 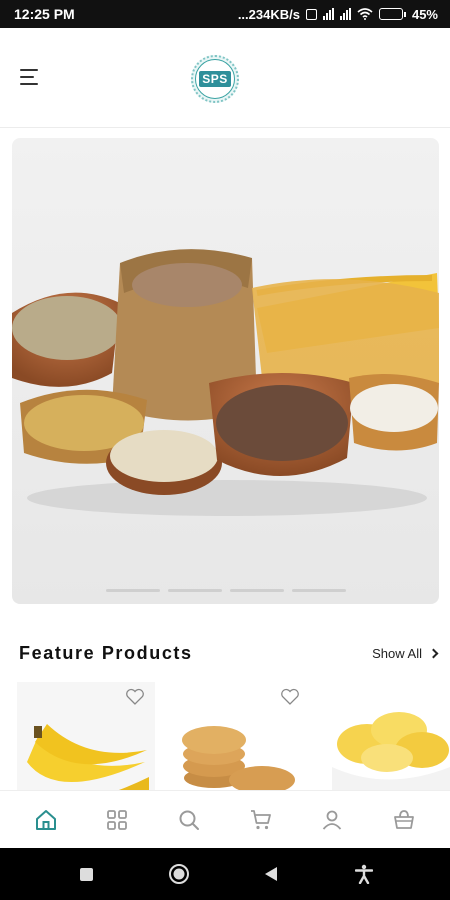 I want to click on nav-cart, so click(x=261, y=820).